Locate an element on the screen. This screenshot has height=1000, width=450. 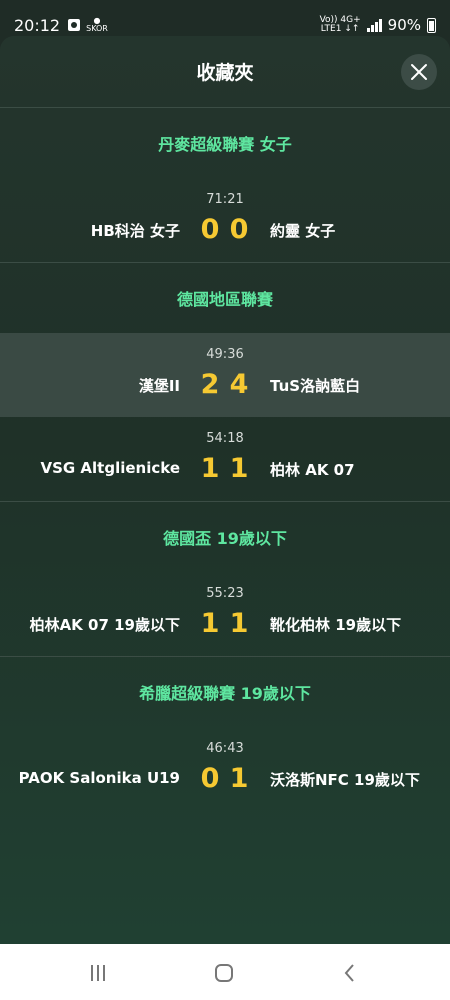
home-team: 柏林AK 07 19歲以下 is located at coordinates (104, 625).